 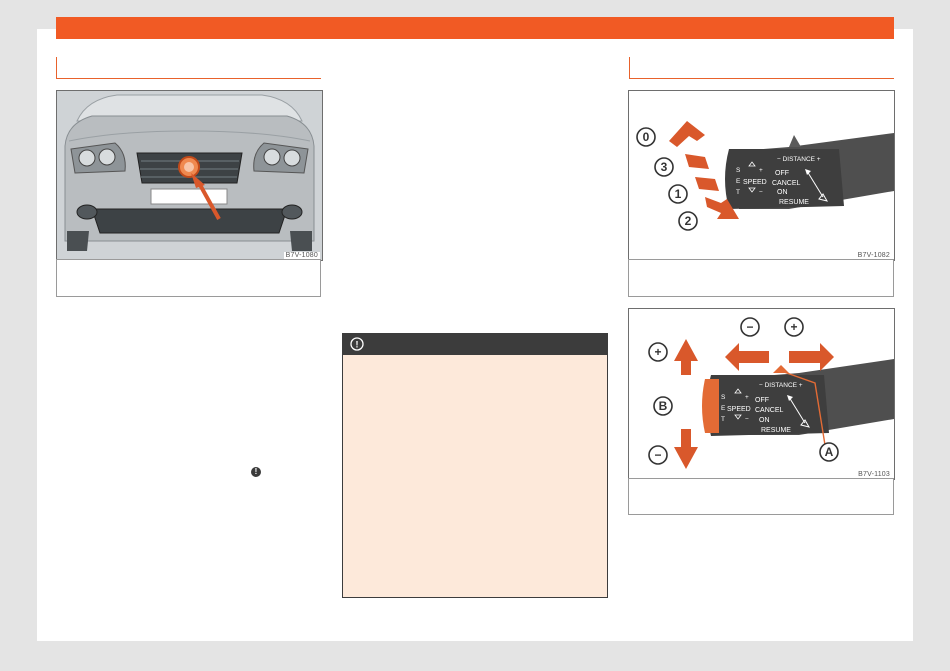 I want to click on badge-position-3: 3, so click(x=664, y=167).